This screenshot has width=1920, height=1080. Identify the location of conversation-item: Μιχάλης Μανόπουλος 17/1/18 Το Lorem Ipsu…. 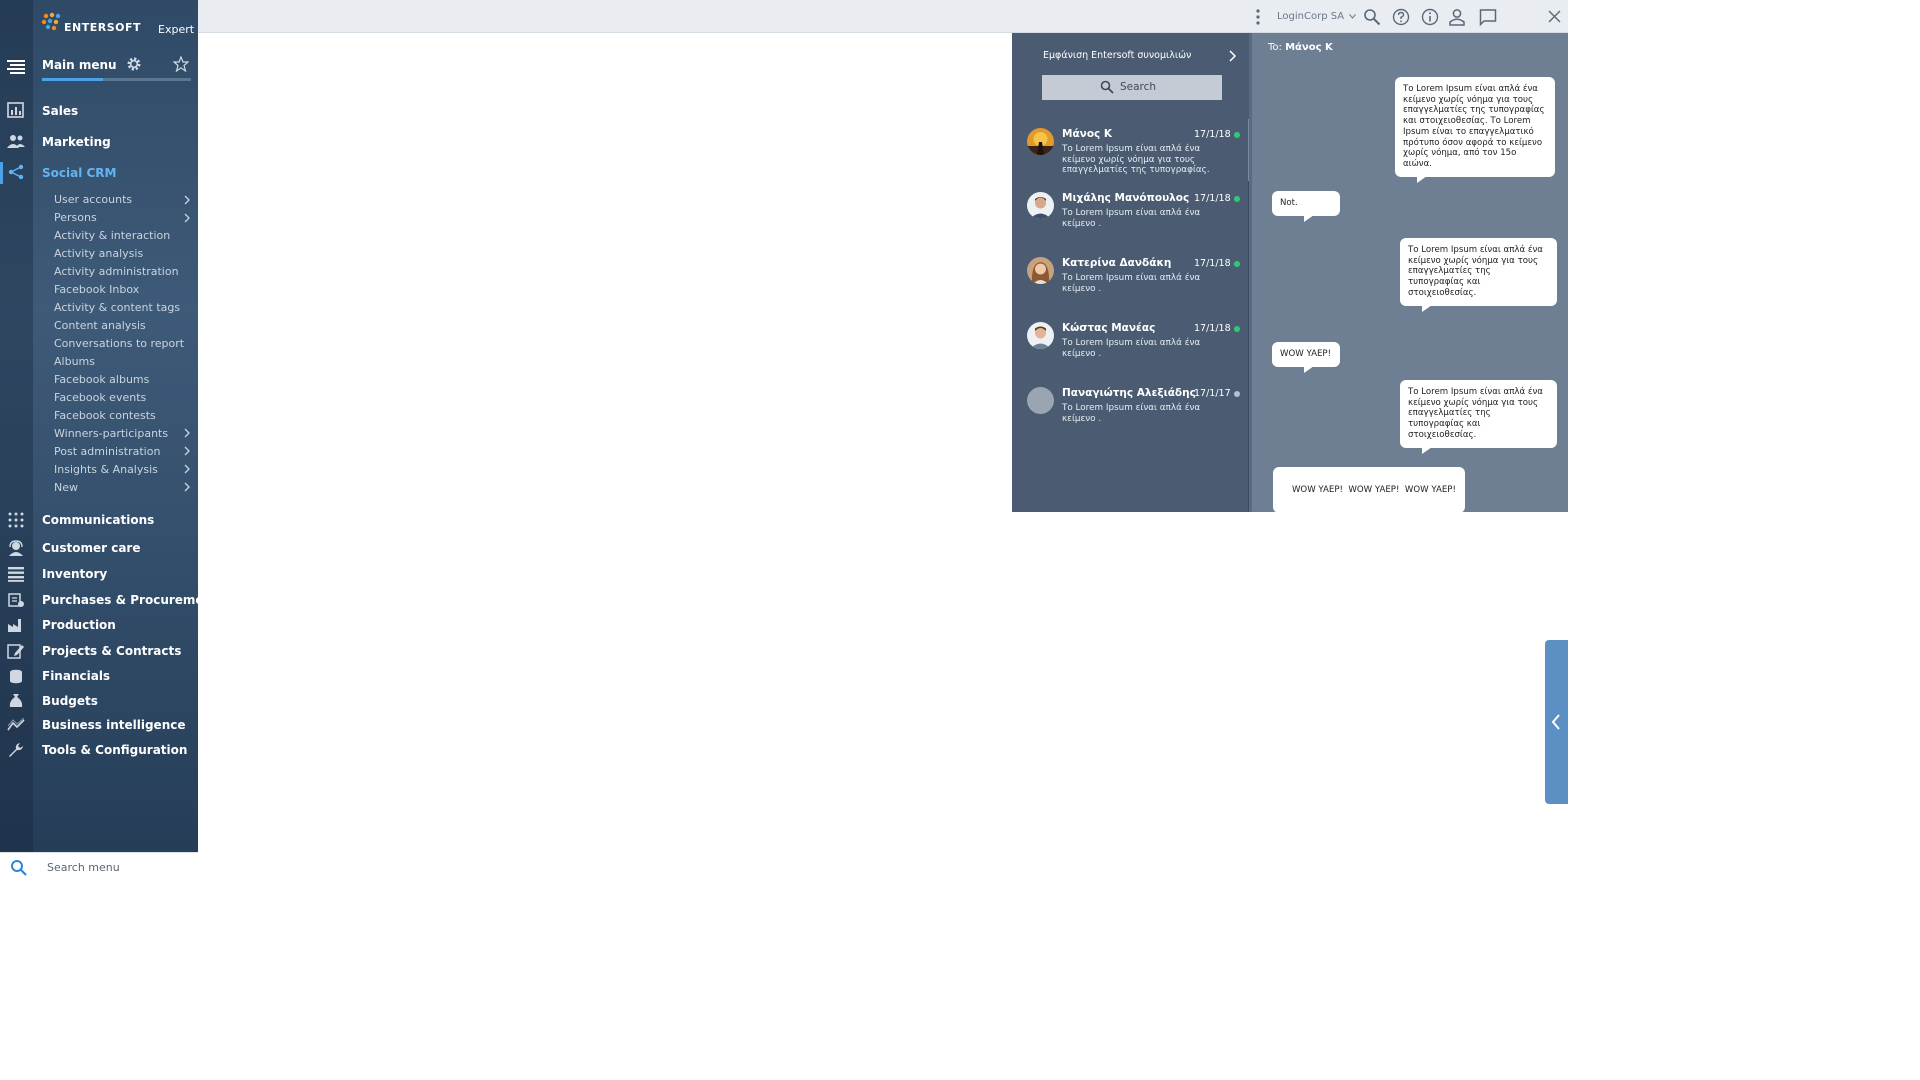
(1130, 222).